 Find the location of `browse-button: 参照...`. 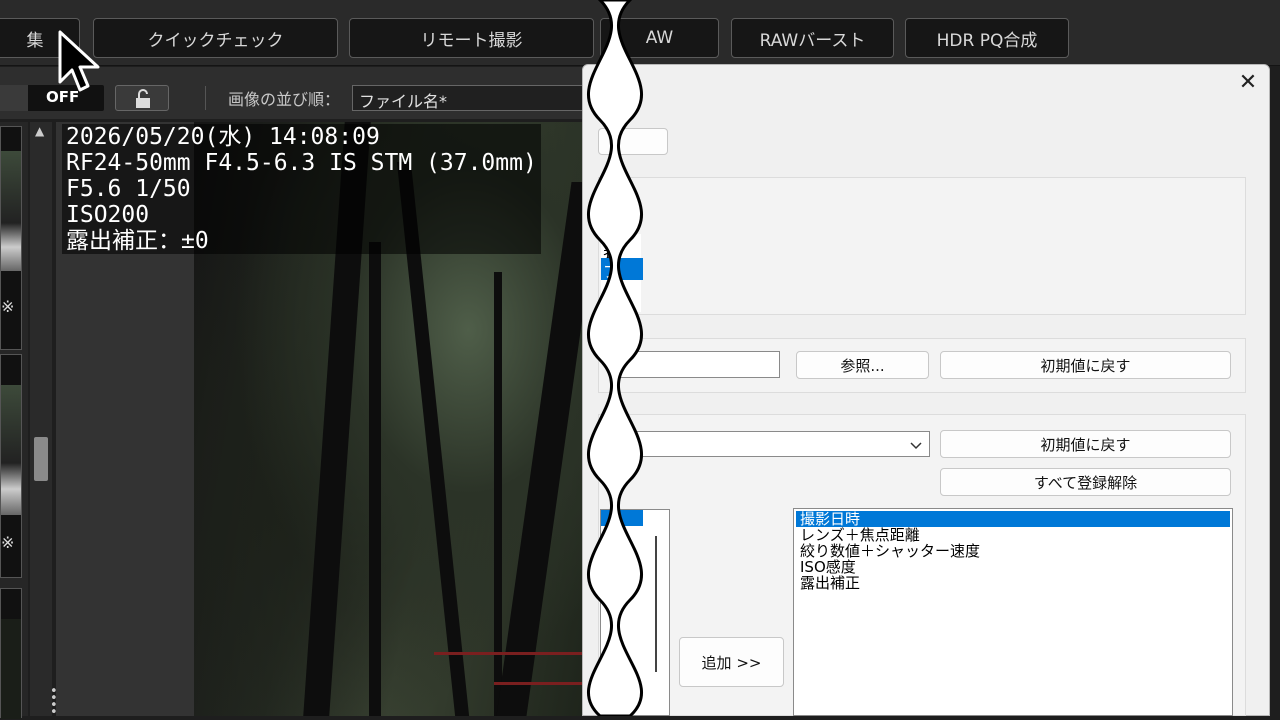

browse-button: 参照... is located at coordinates (862, 365).